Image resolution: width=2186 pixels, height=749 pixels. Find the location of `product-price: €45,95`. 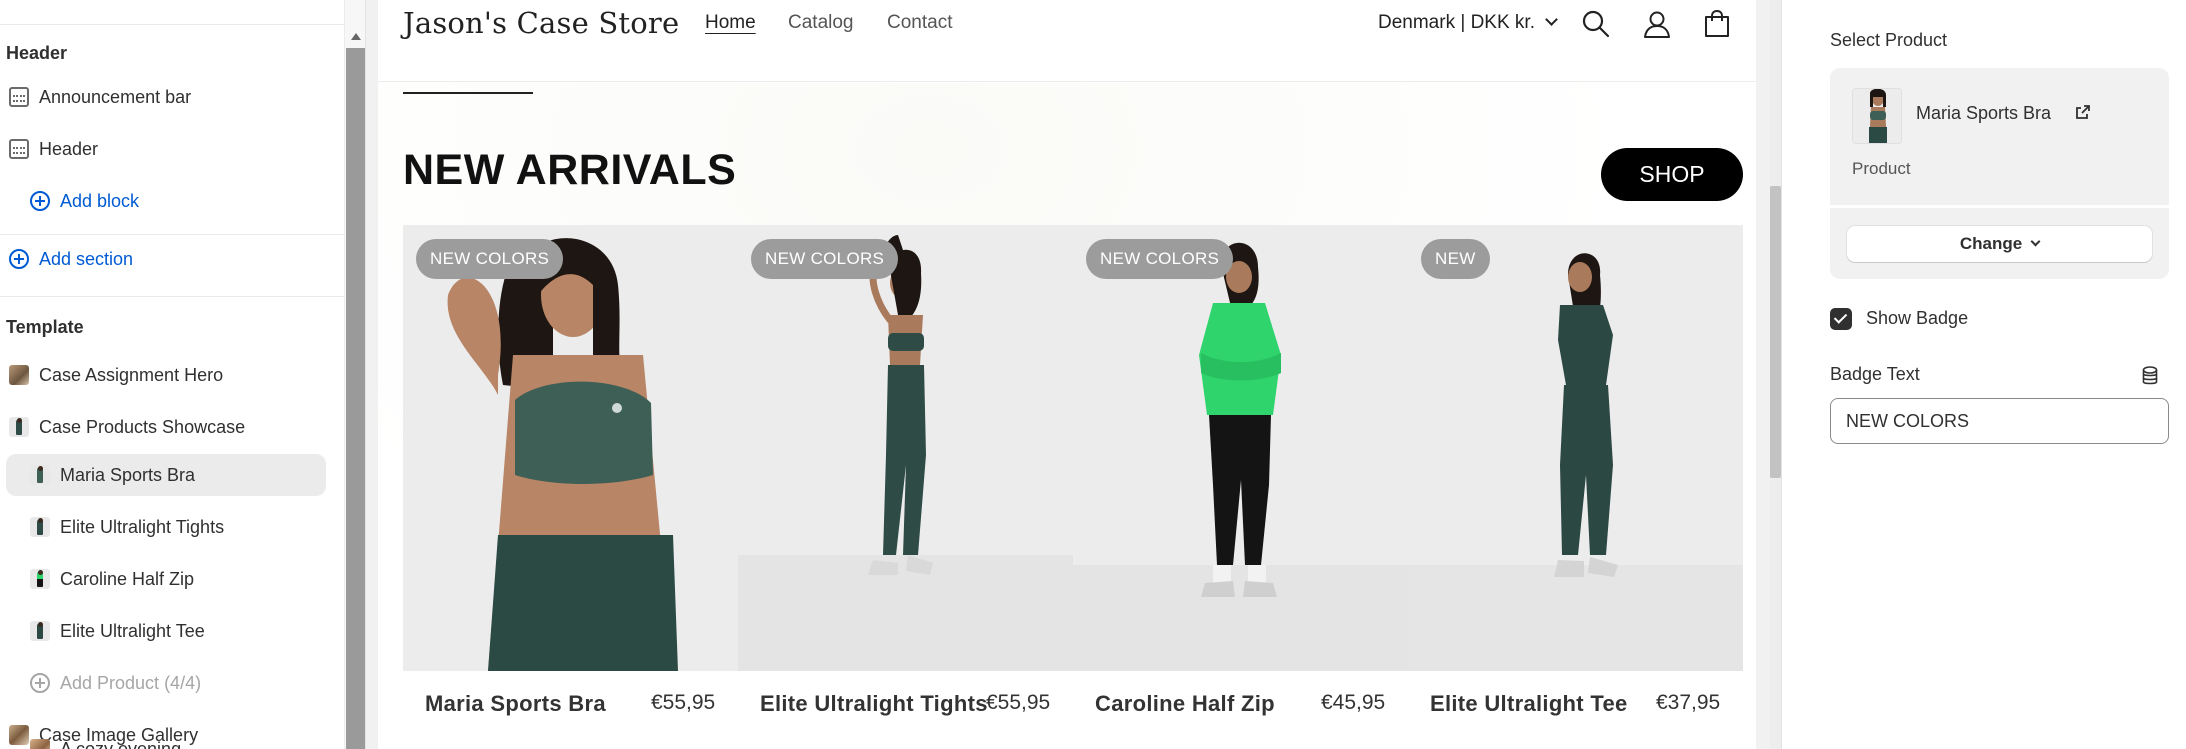

product-price: €45,95 is located at coordinates (1353, 702).